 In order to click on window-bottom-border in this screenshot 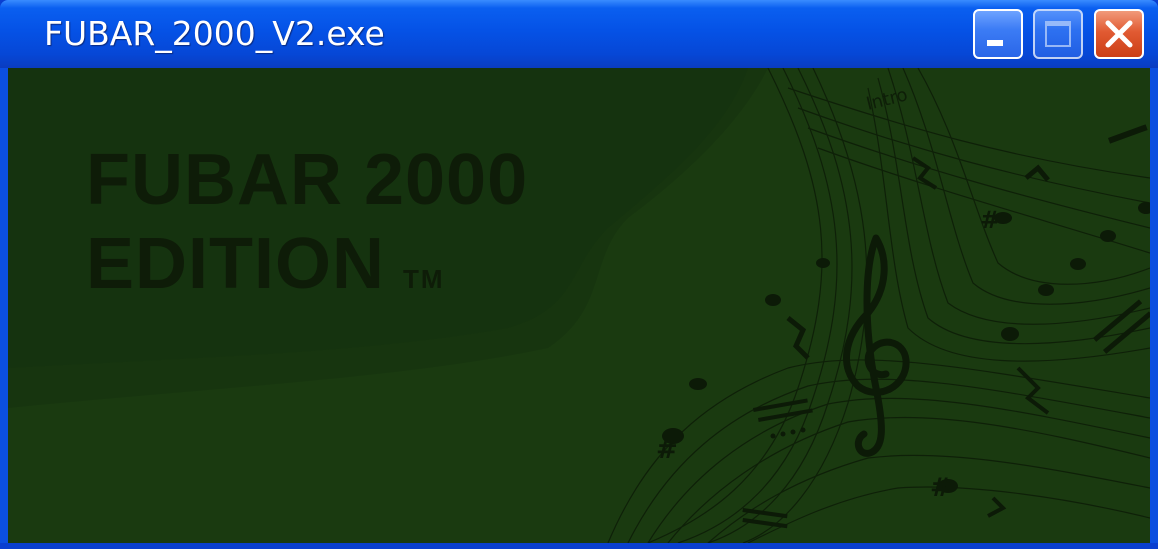, I will do `click(579, 546)`.